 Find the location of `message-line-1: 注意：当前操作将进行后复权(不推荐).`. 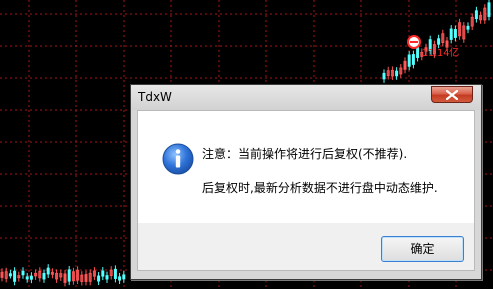

message-line-1: 注意：当前操作将进行后复权(不推荐). is located at coordinates (305, 154).